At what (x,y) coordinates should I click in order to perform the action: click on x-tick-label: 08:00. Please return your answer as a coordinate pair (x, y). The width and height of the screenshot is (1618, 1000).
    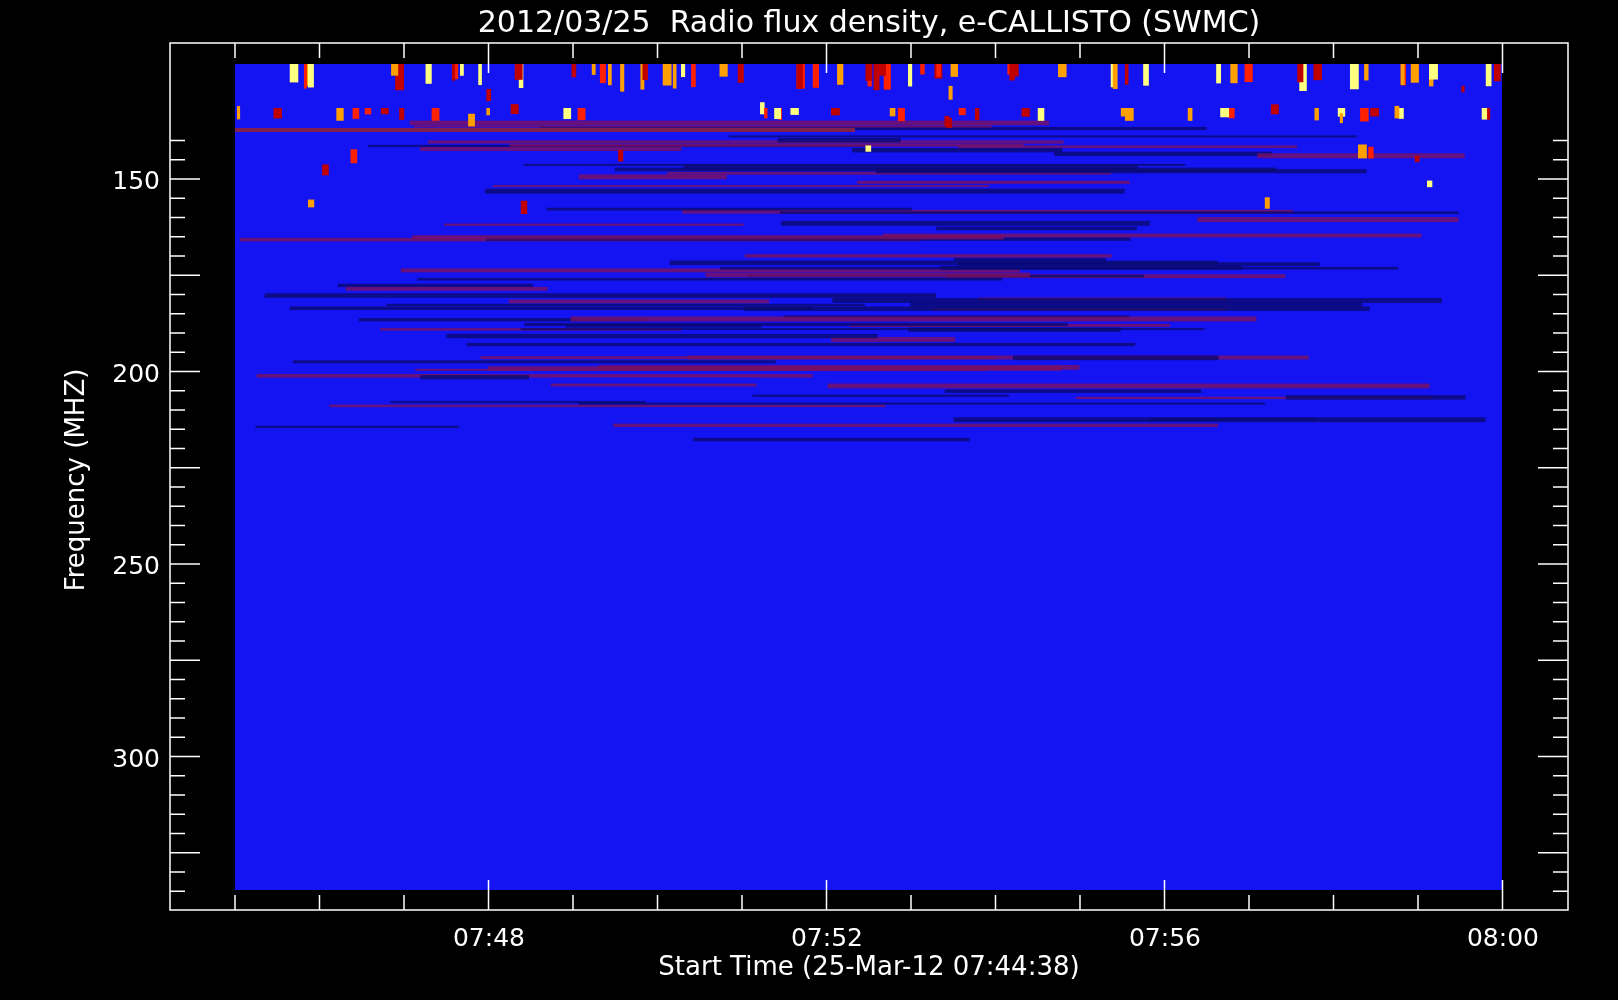
    Looking at the image, I should click on (1503, 937).